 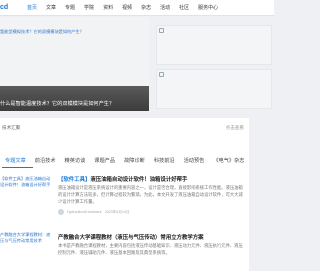 What do you see at coordinates (15, 161) in the screenshot?
I see `tab-featured: 专题文章` at bounding box center [15, 161].